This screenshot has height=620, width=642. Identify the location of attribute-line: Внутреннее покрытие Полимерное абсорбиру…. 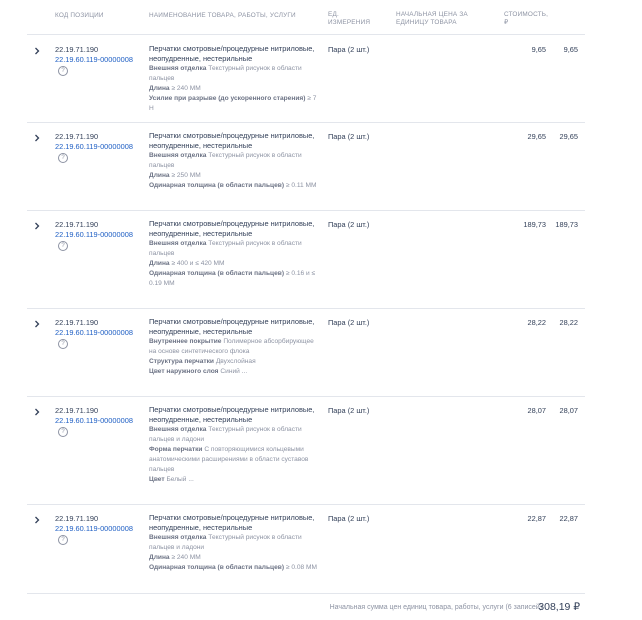
(235, 347).